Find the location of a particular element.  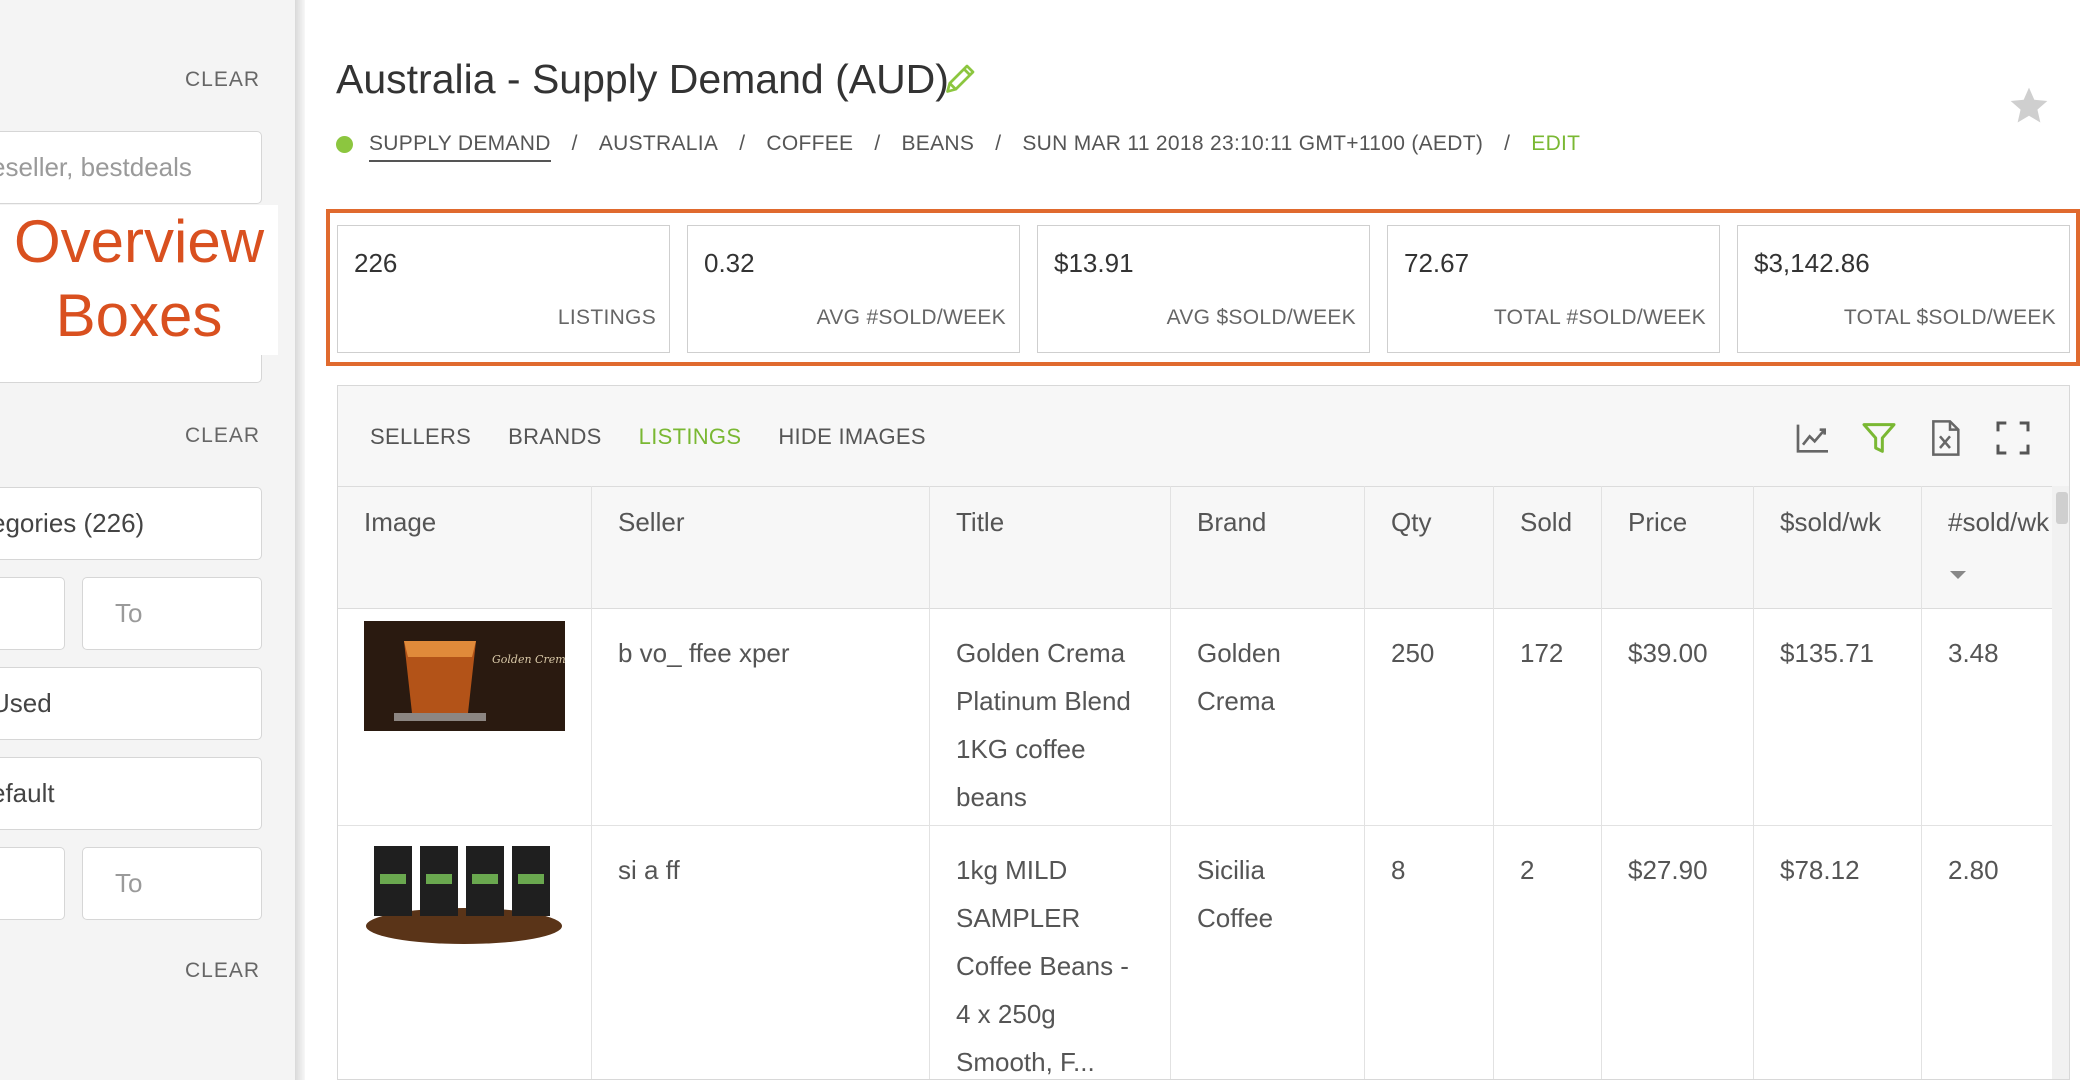

sold-cell: 172 is located at coordinates (1542, 653).